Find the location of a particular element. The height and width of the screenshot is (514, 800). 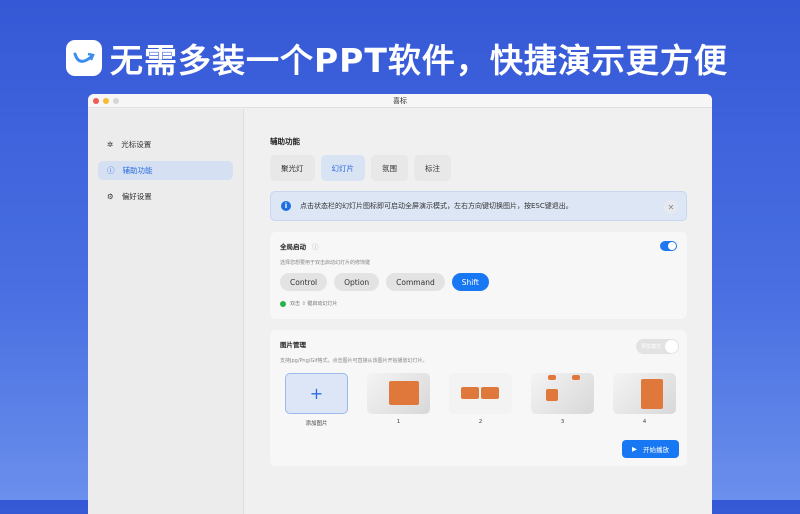

sidebar-item-accessibility: ⓘ 辅助功能 is located at coordinates (165, 170).